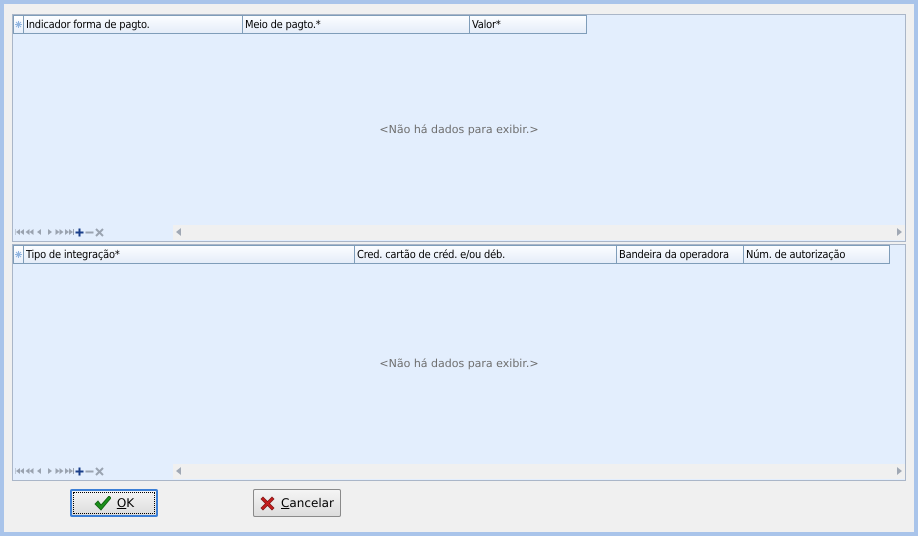  Describe the element at coordinates (297, 503) in the screenshot. I see `cancel-button: Cancelar` at that location.